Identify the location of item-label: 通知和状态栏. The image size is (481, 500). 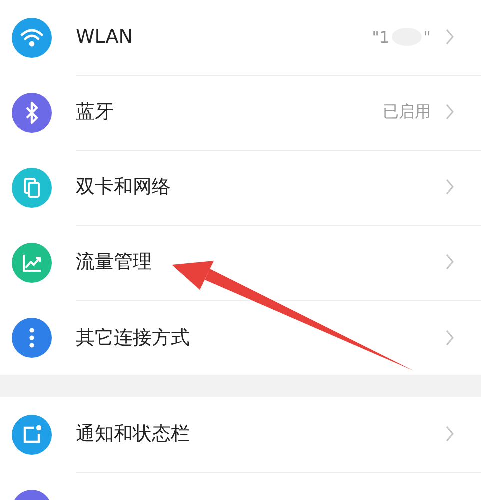
(133, 434).